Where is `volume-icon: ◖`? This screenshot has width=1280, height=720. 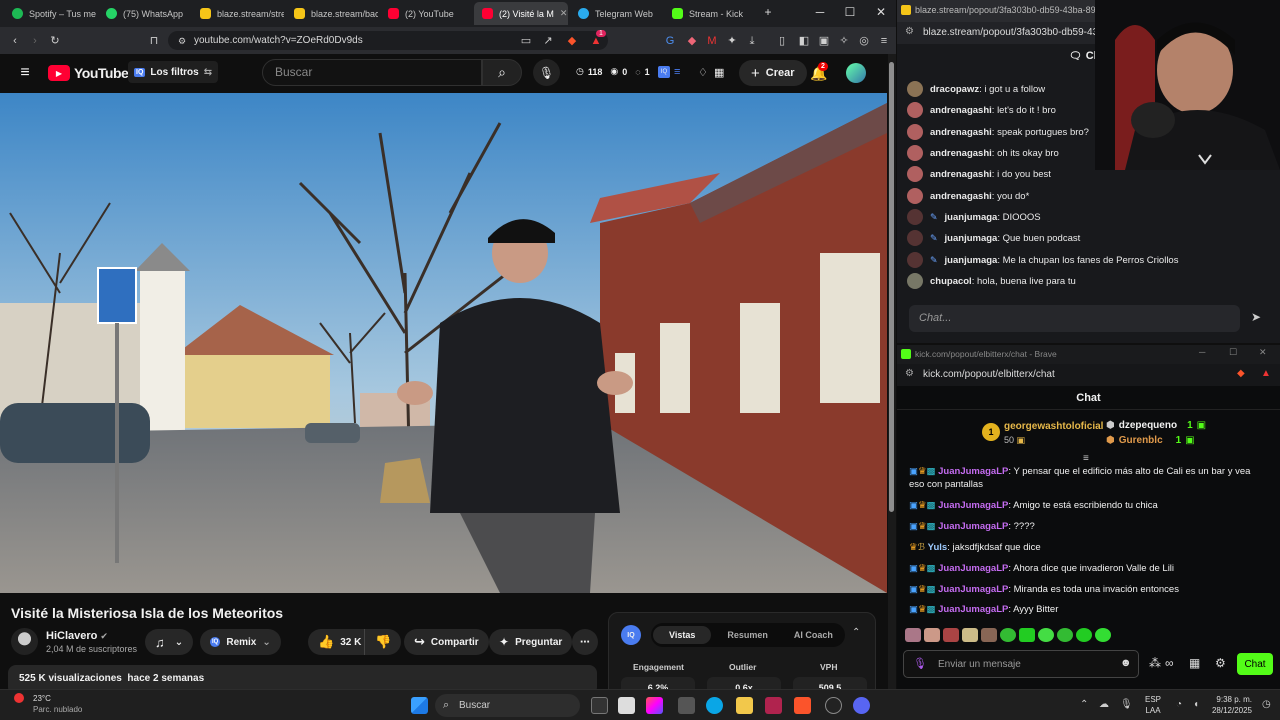 volume-icon: ◖ is located at coordinates (1196, 704).